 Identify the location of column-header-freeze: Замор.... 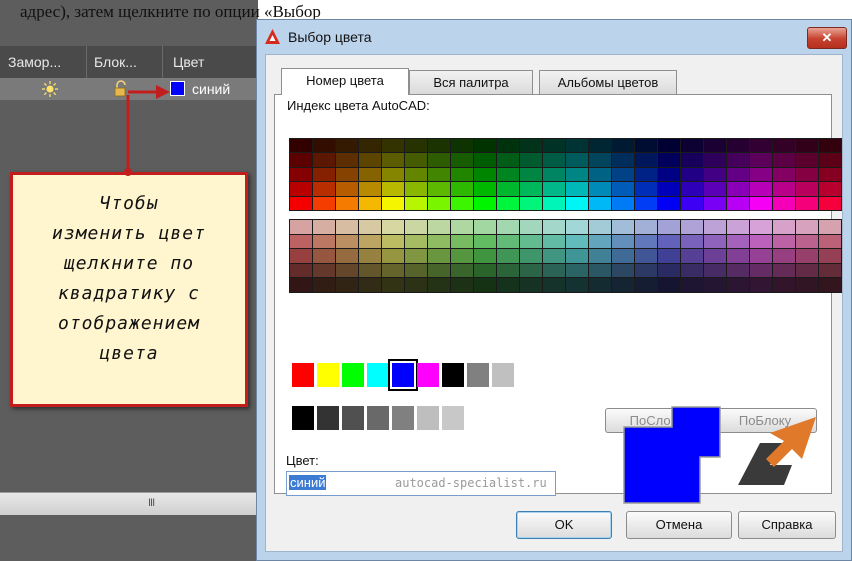
(34, 62).